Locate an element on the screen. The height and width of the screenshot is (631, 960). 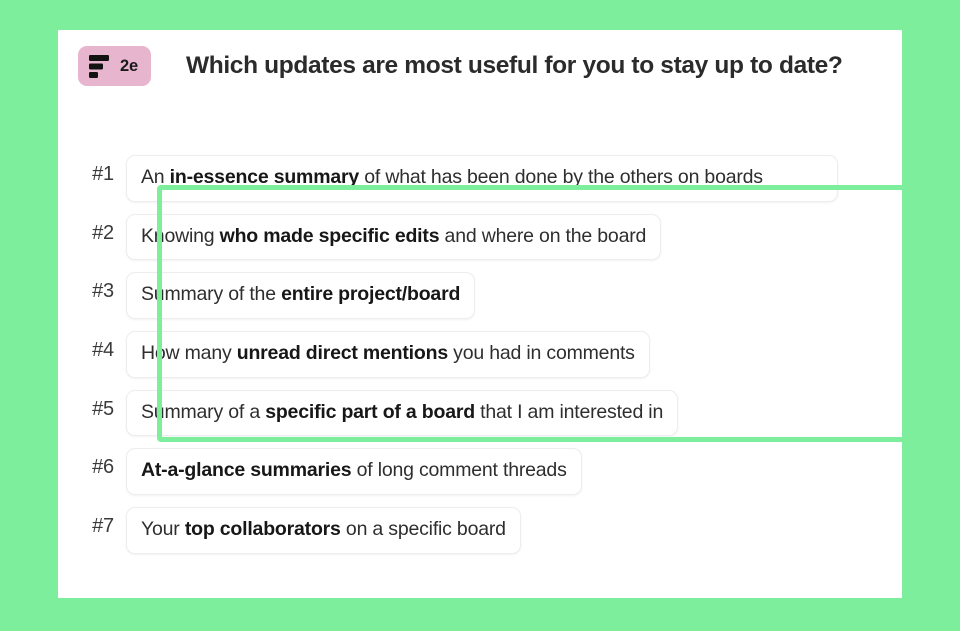
rank-option-emphasis: in-essence summary is located at coordinates (264, 177).